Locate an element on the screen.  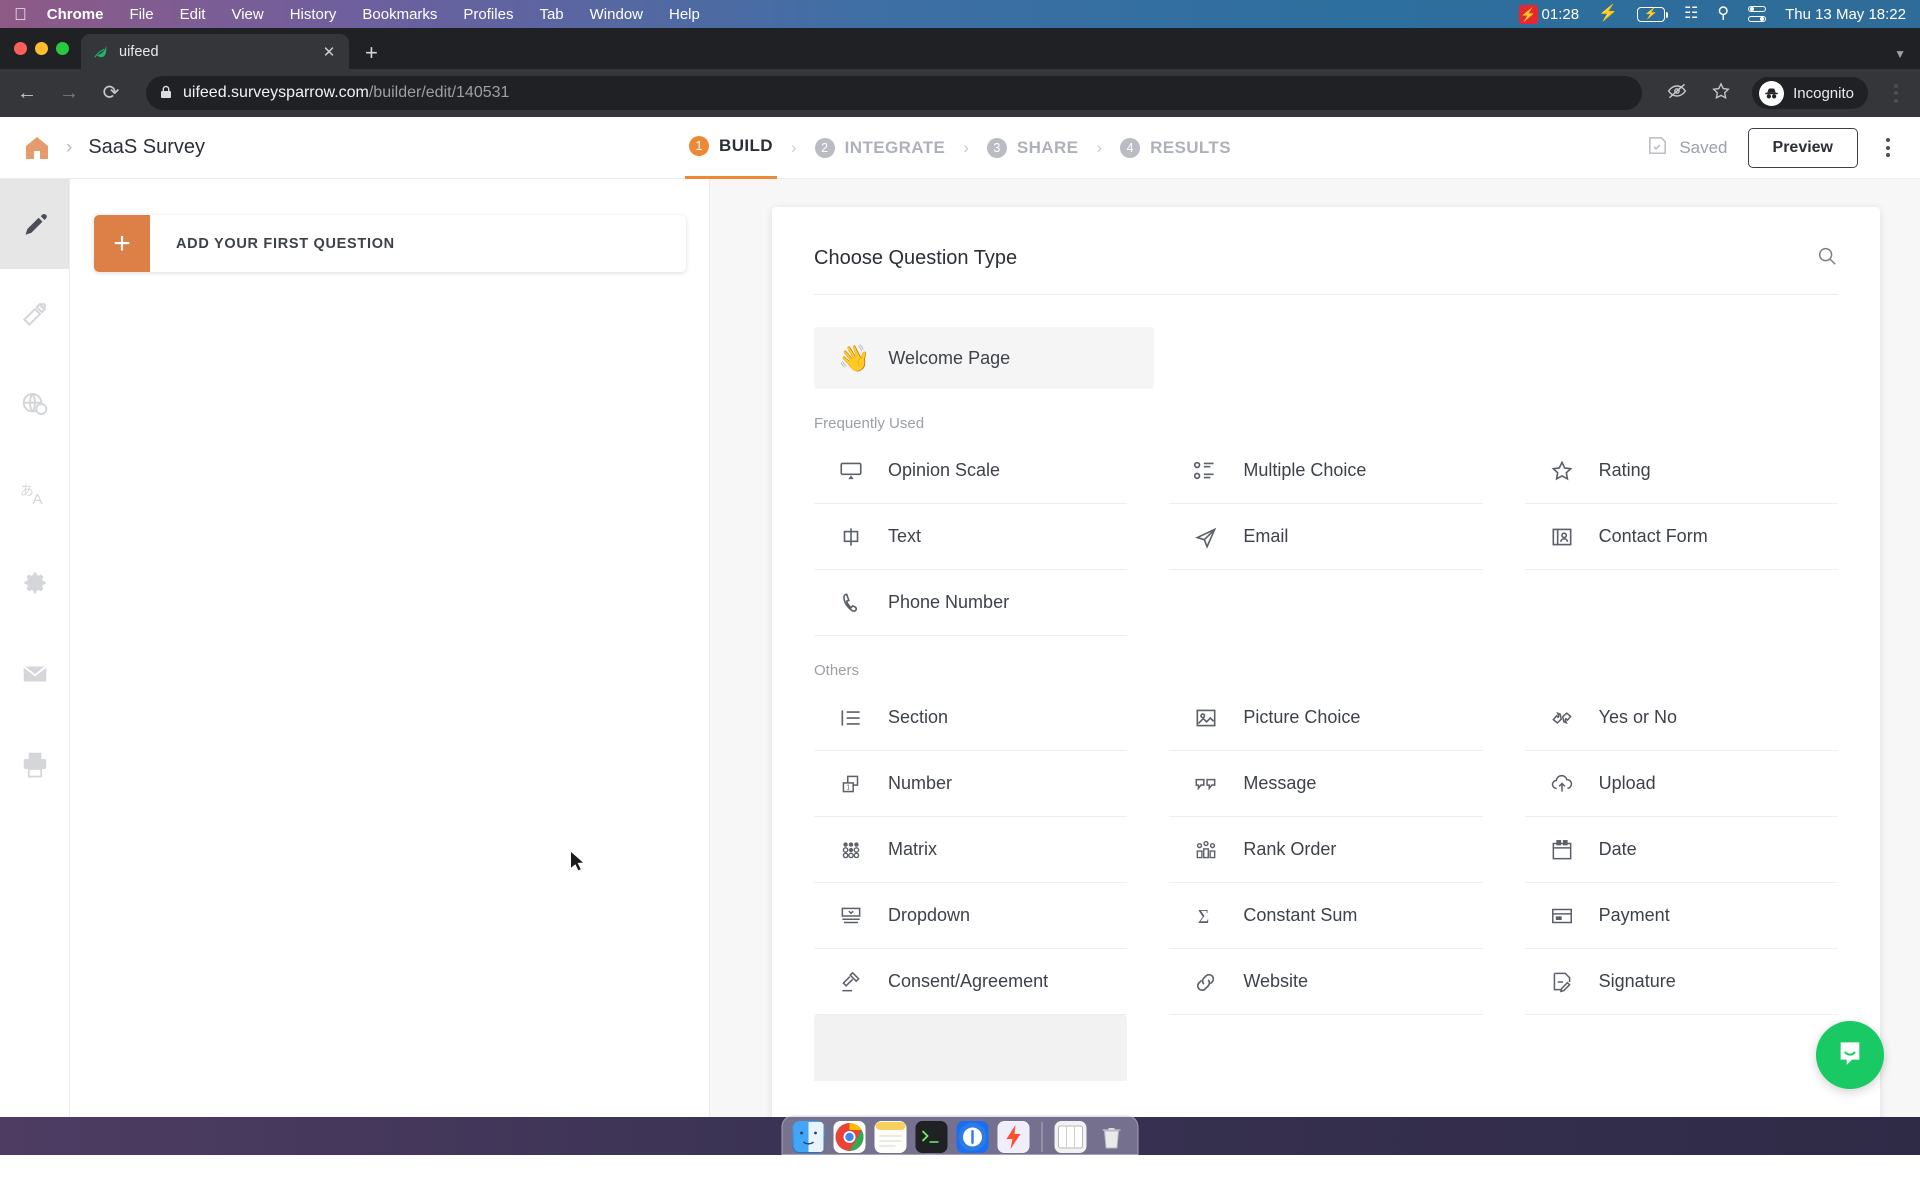
minimize-window-button is located at coordinates (41, 48).